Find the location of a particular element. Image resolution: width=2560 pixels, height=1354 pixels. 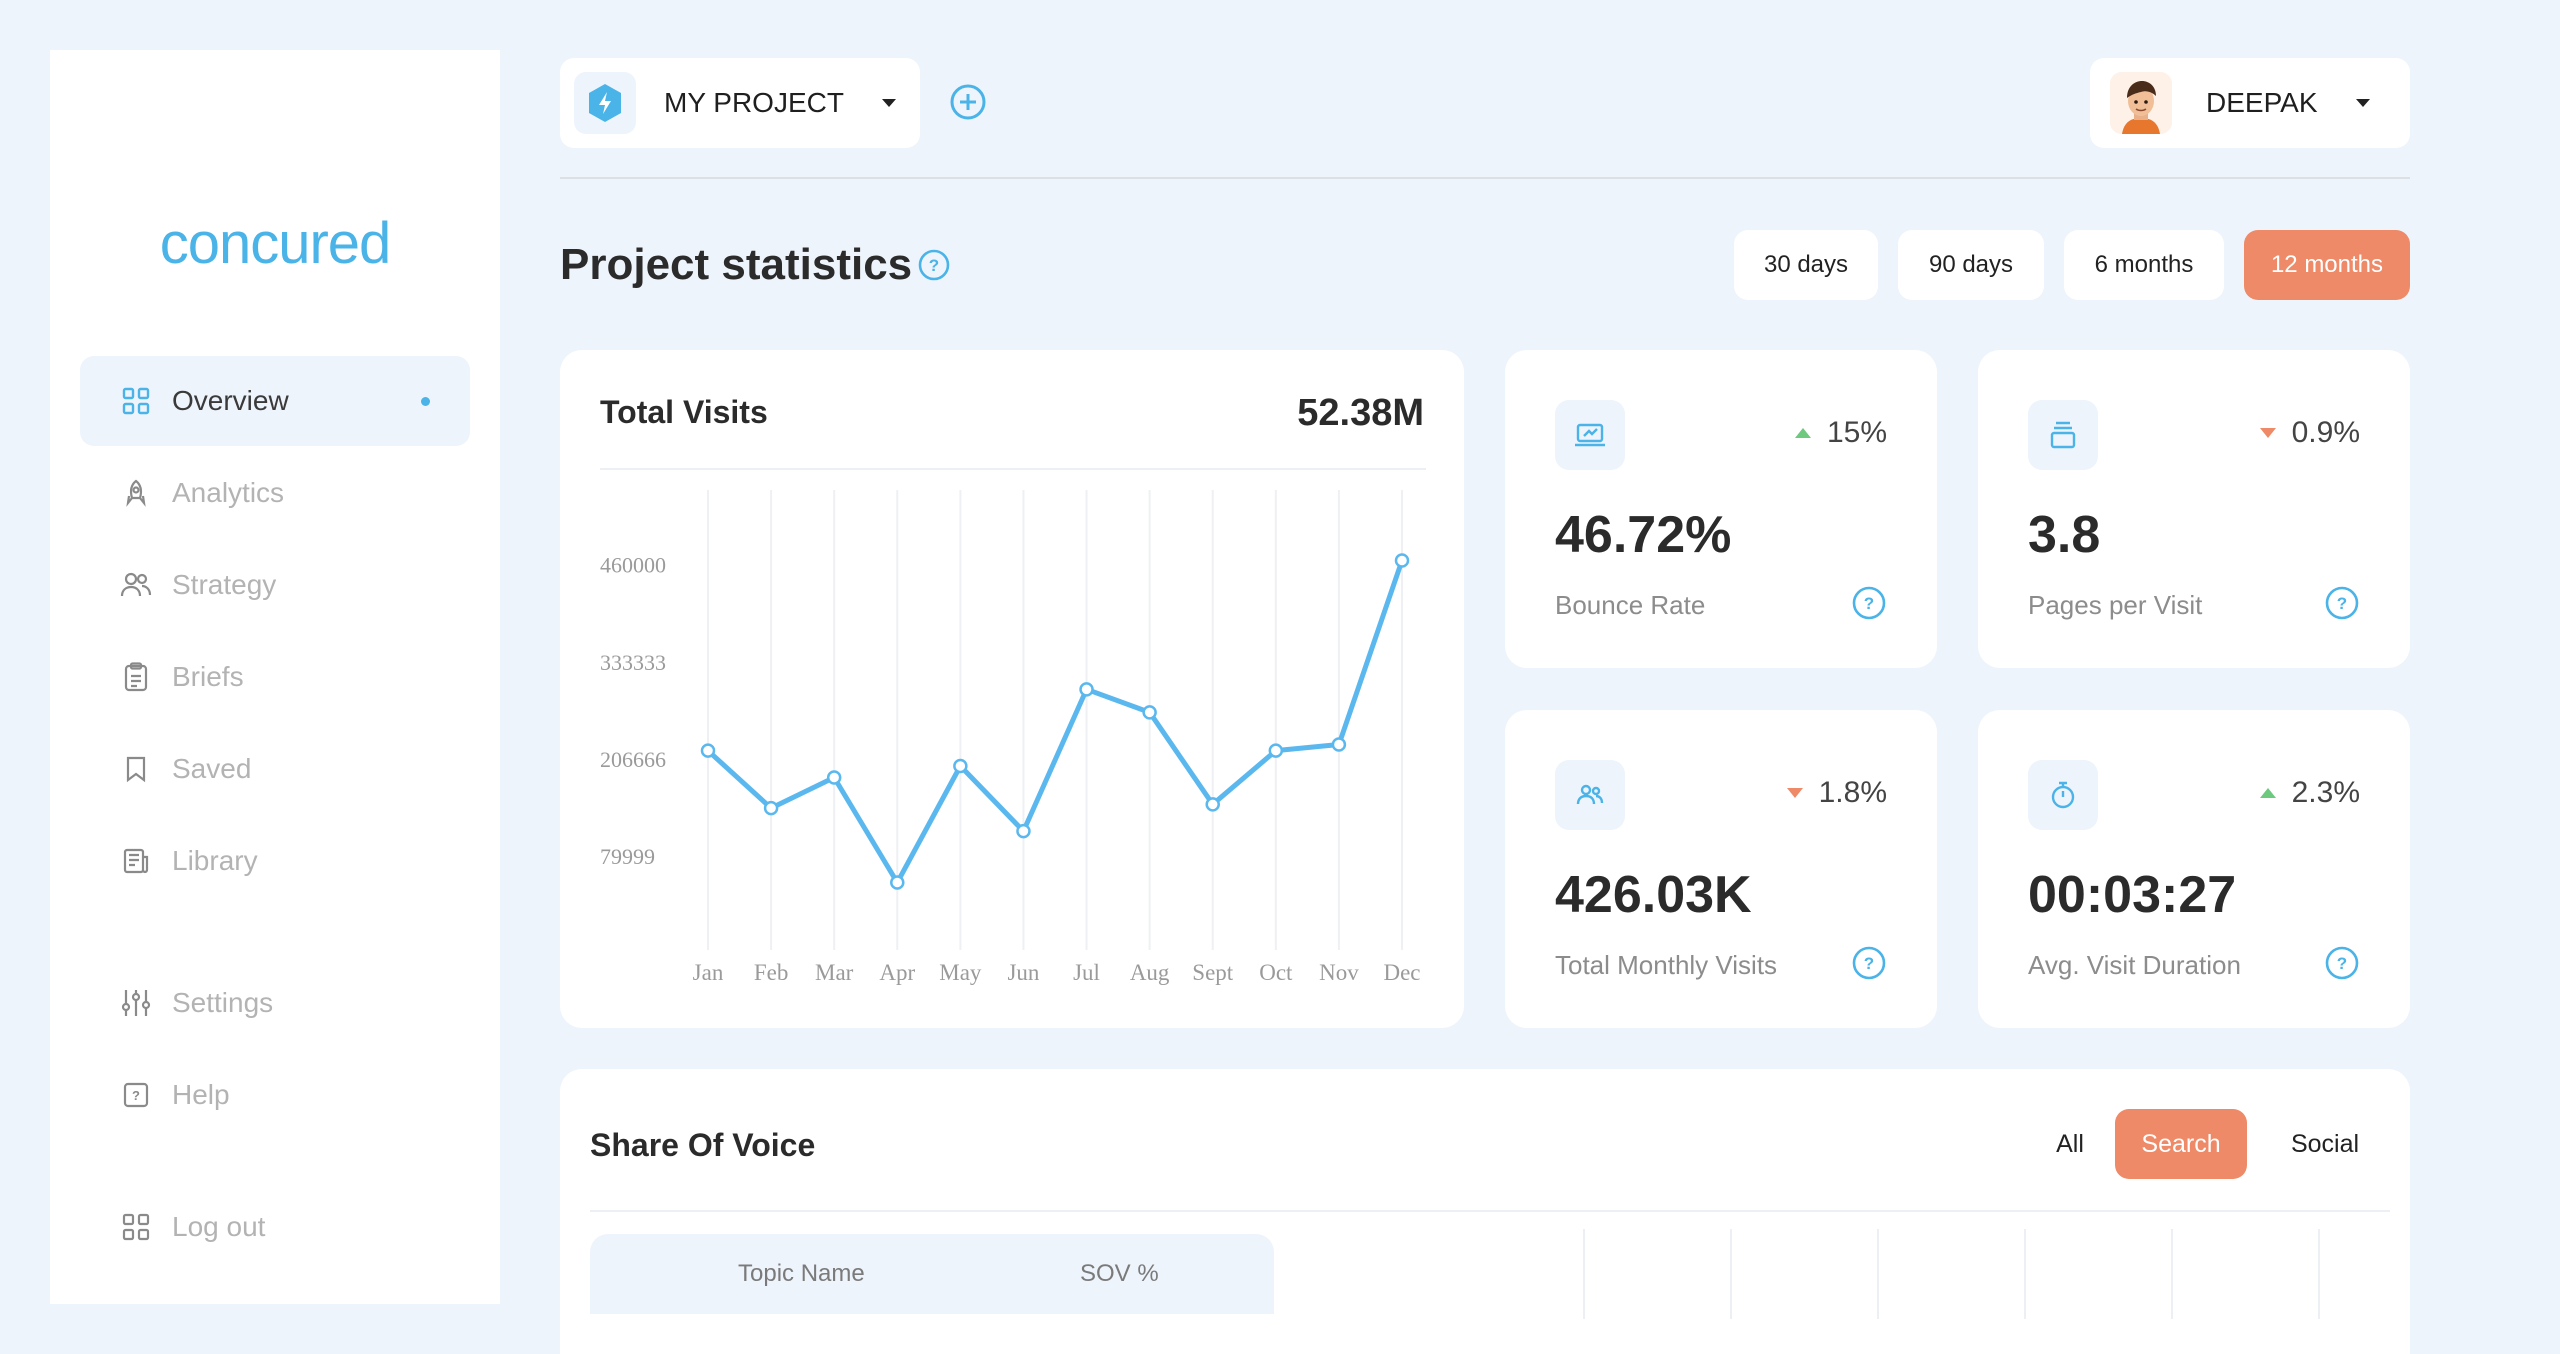

x-tick-label: Mar is located at coordinates (834, 972).